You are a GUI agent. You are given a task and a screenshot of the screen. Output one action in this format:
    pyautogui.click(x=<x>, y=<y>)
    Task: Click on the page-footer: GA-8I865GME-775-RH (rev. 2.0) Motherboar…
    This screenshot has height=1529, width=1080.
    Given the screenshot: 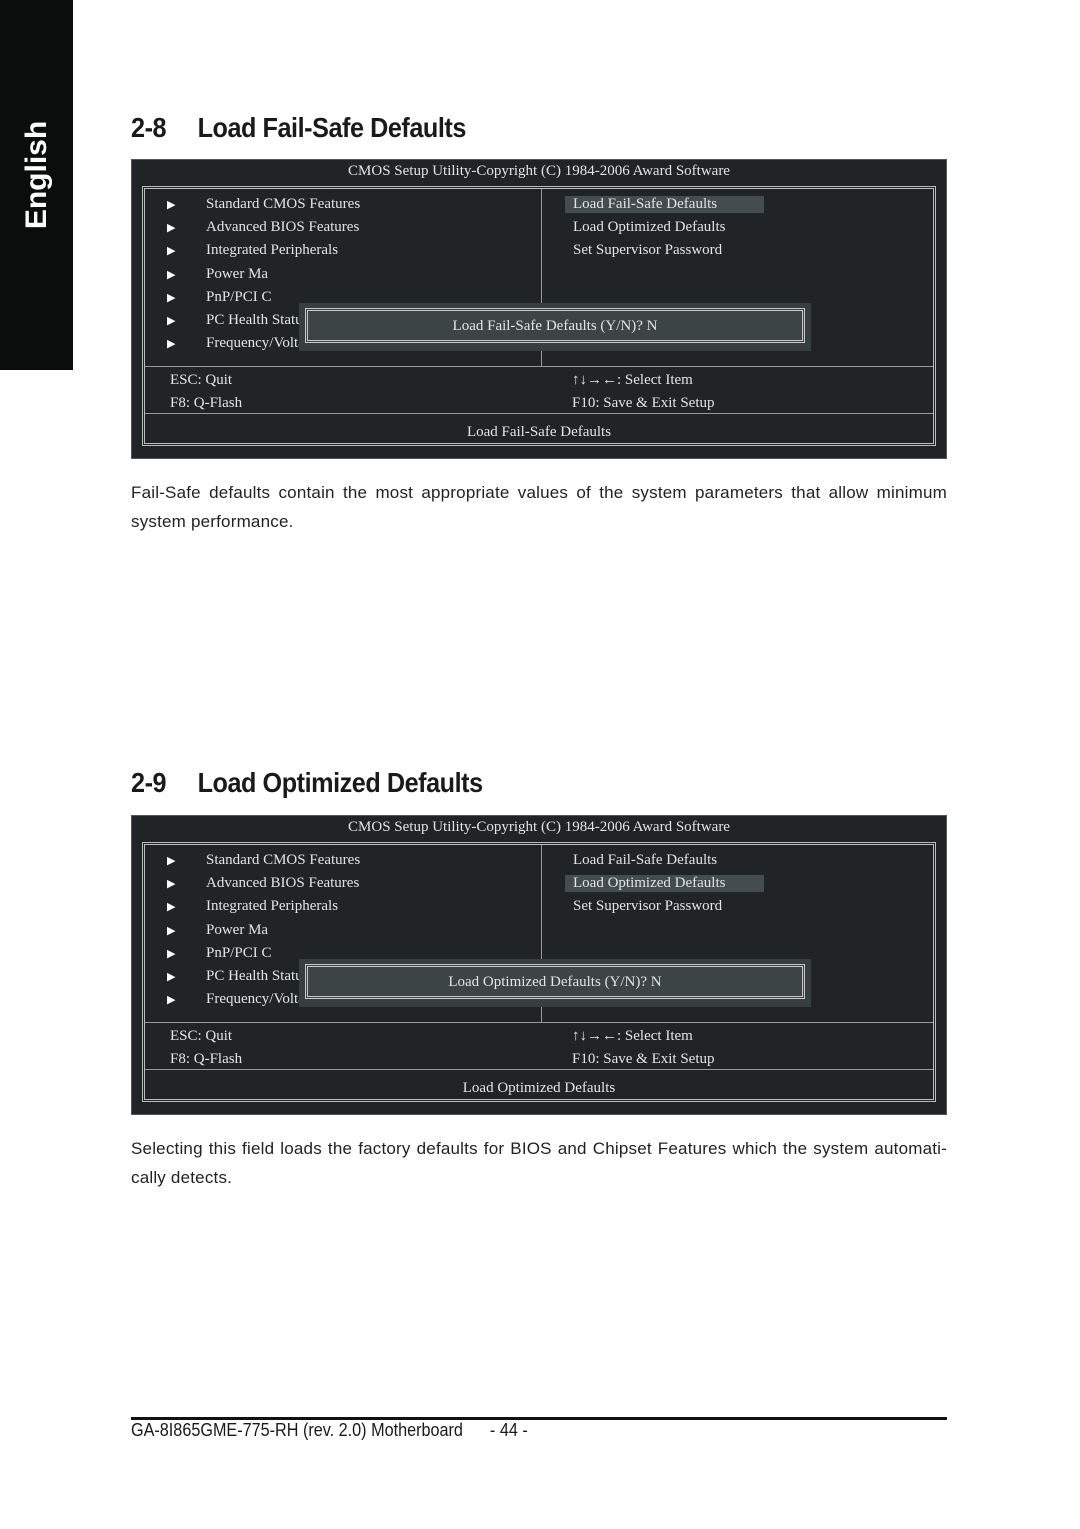 What is the action you would take?
    pyautogui.click(x=329, y=1430)
    